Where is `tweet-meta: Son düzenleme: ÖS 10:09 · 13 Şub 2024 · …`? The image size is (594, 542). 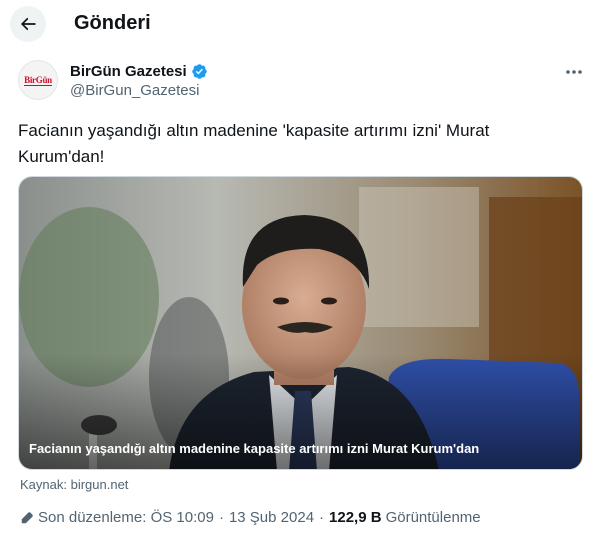 tweet-meta: Son düzenleme: ÖS 10:09 · 13 Şub 2024 · … is located at coordinates (250, 517).